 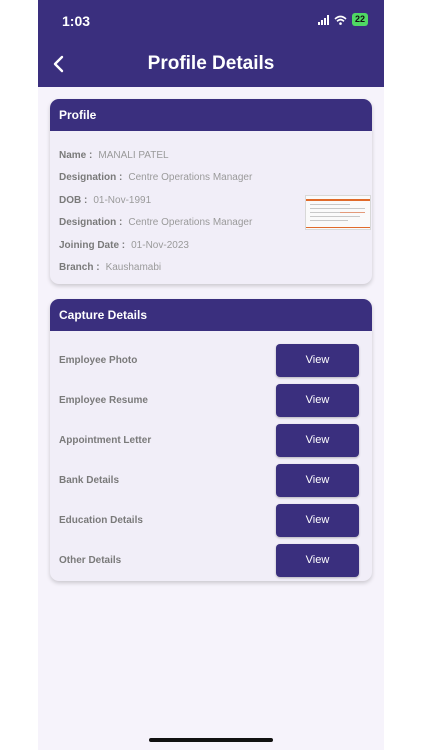 I want to click on profile-row-branch: Branch : Kaushamabi, so click(x=110, y=267).